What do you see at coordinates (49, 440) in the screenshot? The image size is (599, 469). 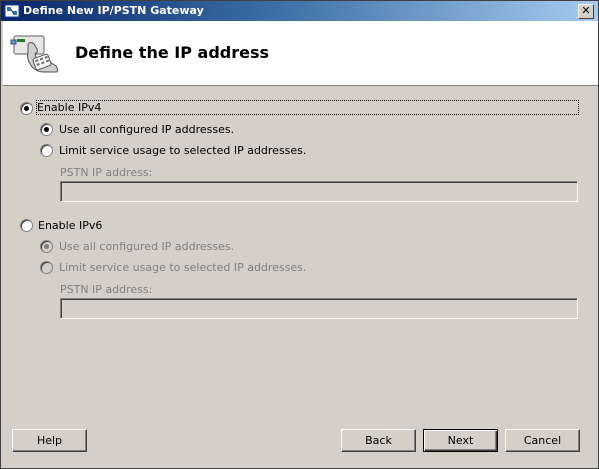 I see `help-button: Help` at bounding box center [49, 440].